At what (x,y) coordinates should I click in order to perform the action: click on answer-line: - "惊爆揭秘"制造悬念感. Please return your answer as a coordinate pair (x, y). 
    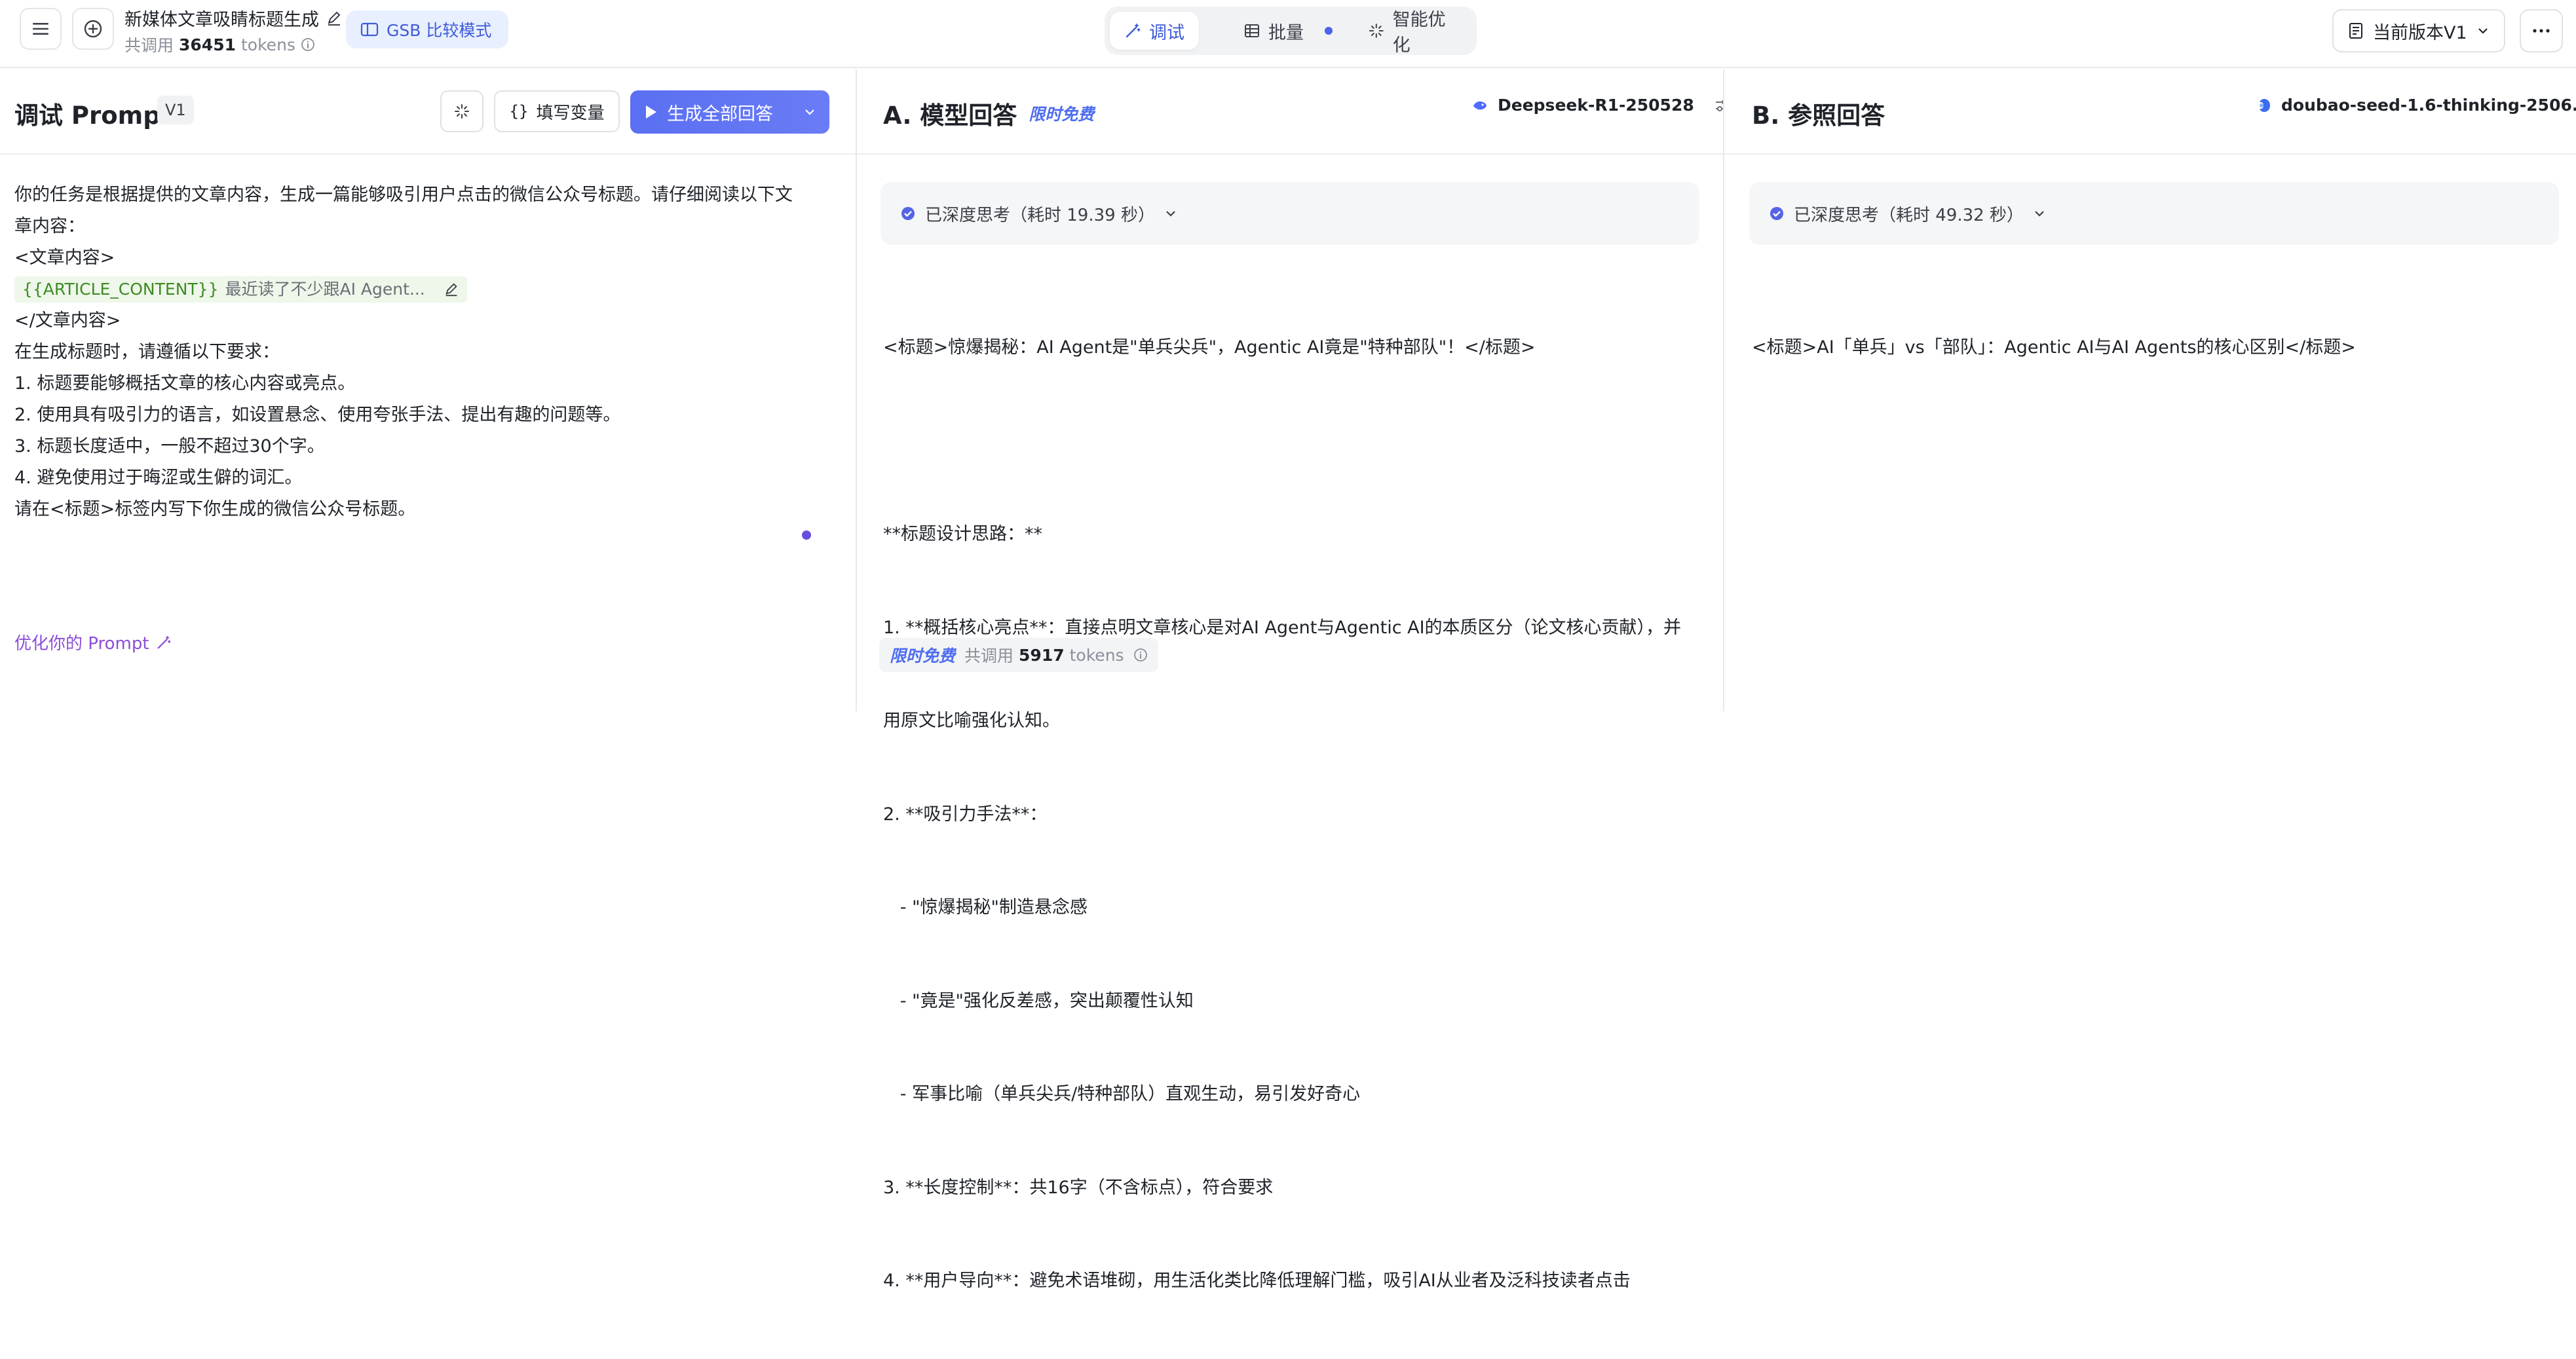
    Looking at the image, I should click on (986, 907).